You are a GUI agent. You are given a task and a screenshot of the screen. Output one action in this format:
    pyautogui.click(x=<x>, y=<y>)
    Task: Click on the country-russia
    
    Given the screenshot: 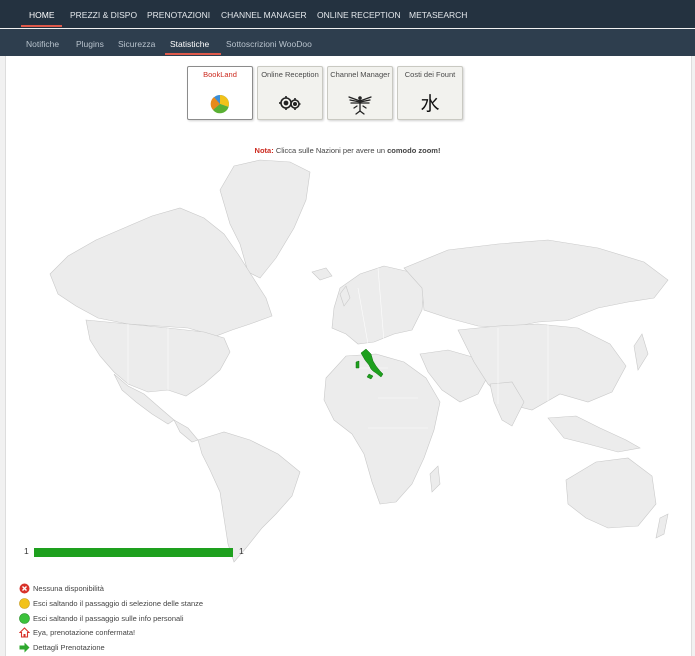 What is the action you would take?
    pyautogui.click(x=536, y=284)
    